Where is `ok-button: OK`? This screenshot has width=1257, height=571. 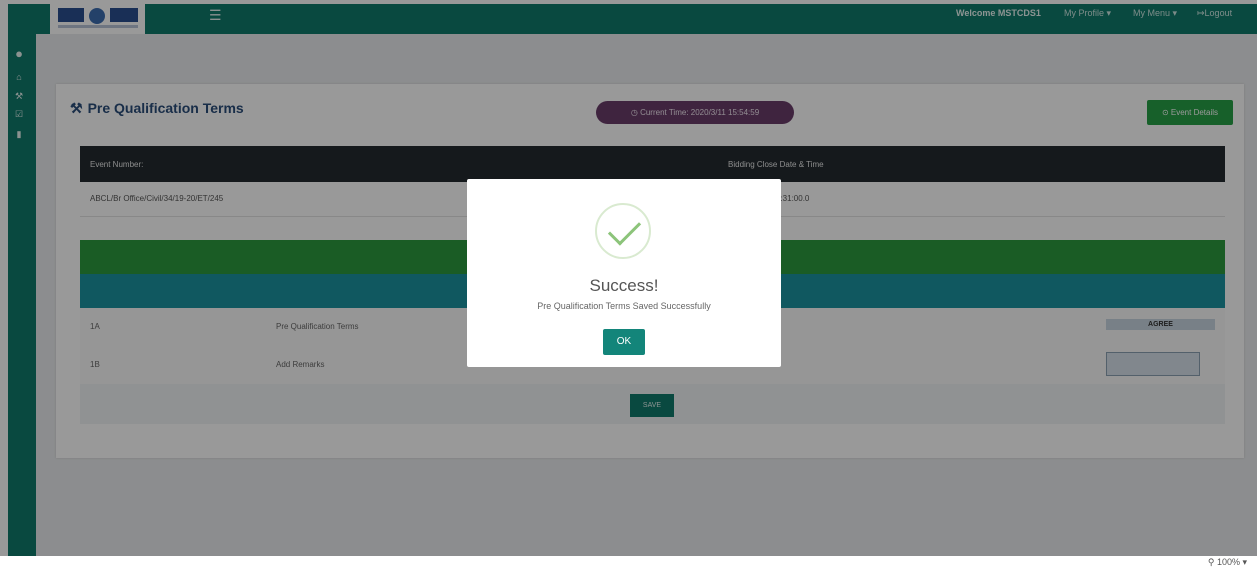 ok-button: OK is located at coordinates (624, 342).